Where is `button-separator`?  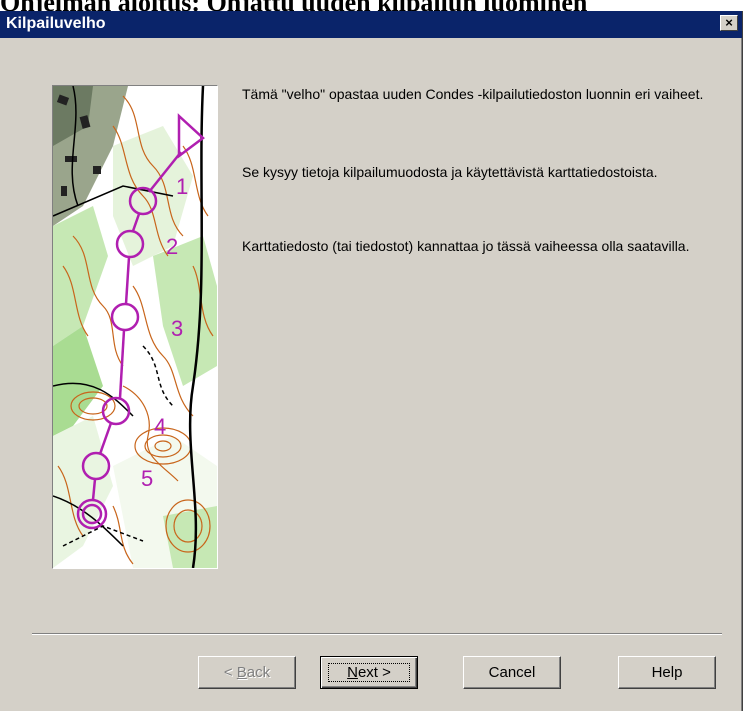
button-separator is located at coordinates (377, 634).